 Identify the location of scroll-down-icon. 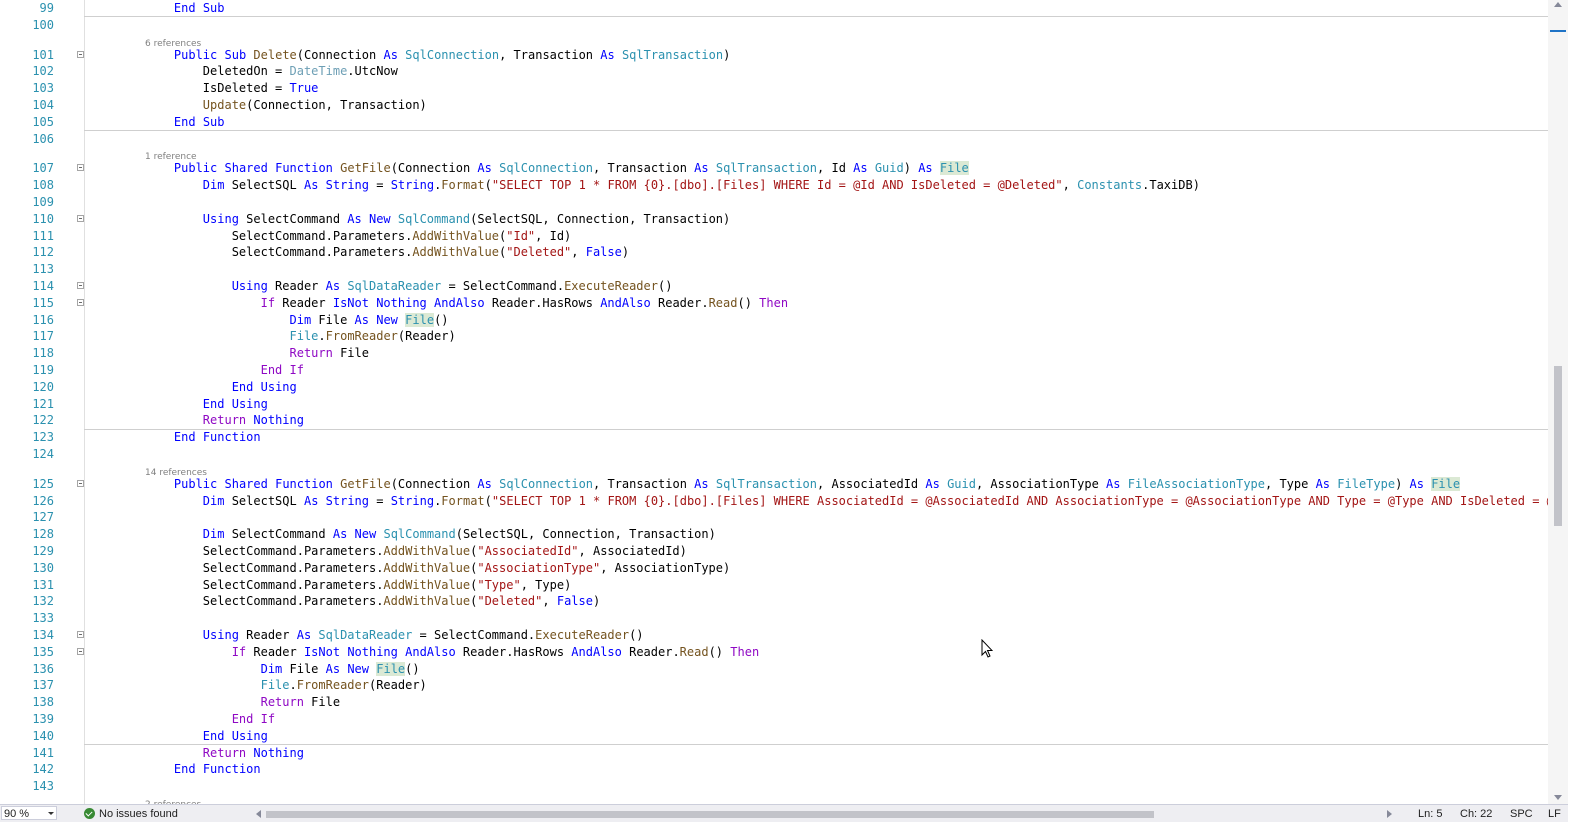
(1558, 797).